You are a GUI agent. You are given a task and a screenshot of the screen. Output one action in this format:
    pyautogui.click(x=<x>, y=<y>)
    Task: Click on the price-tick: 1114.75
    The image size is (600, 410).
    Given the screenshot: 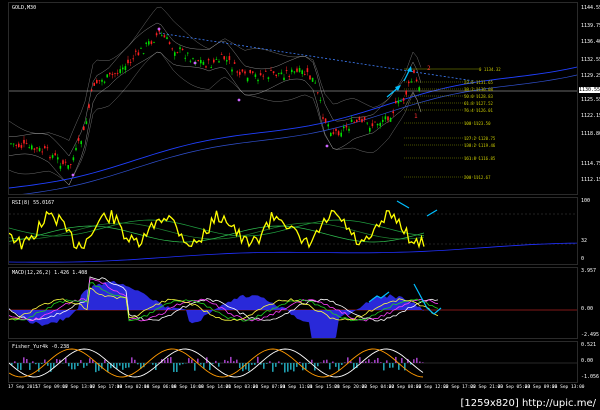 What is the action you would take?
    pyautogui.click(x=590, y=164)
    